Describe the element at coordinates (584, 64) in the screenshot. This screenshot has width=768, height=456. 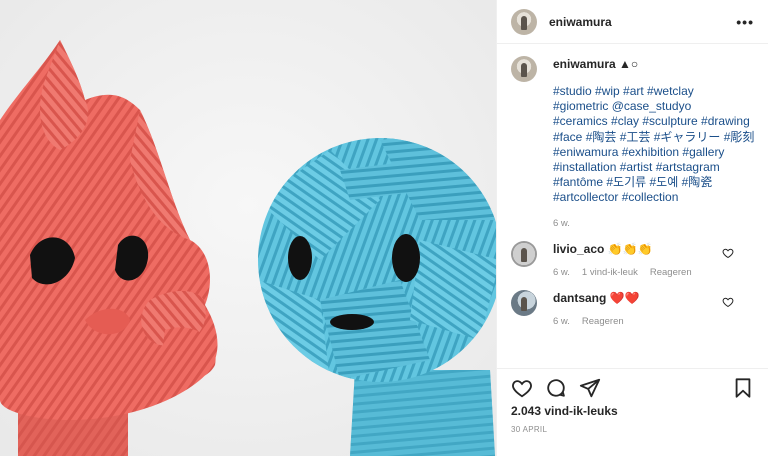
I see `caption-username: eniwamura` at that location.